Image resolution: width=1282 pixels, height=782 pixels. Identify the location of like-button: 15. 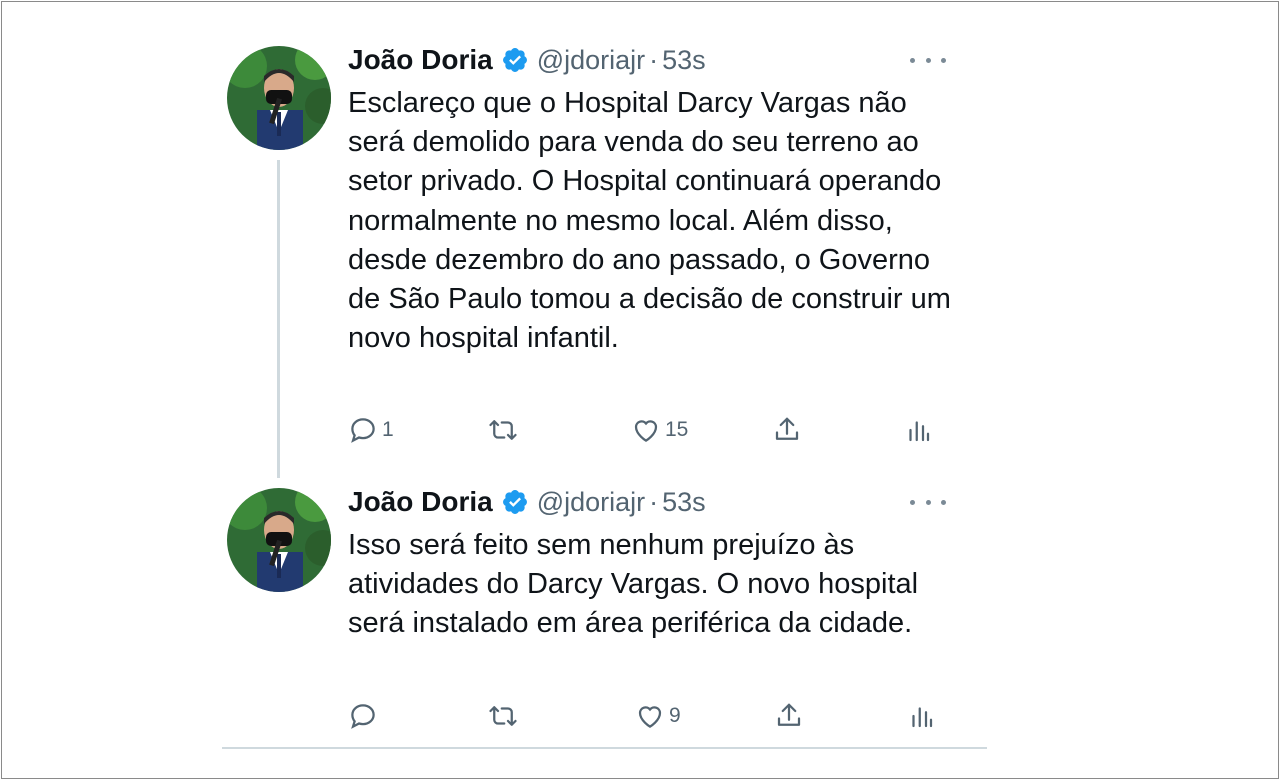
(659, 430).